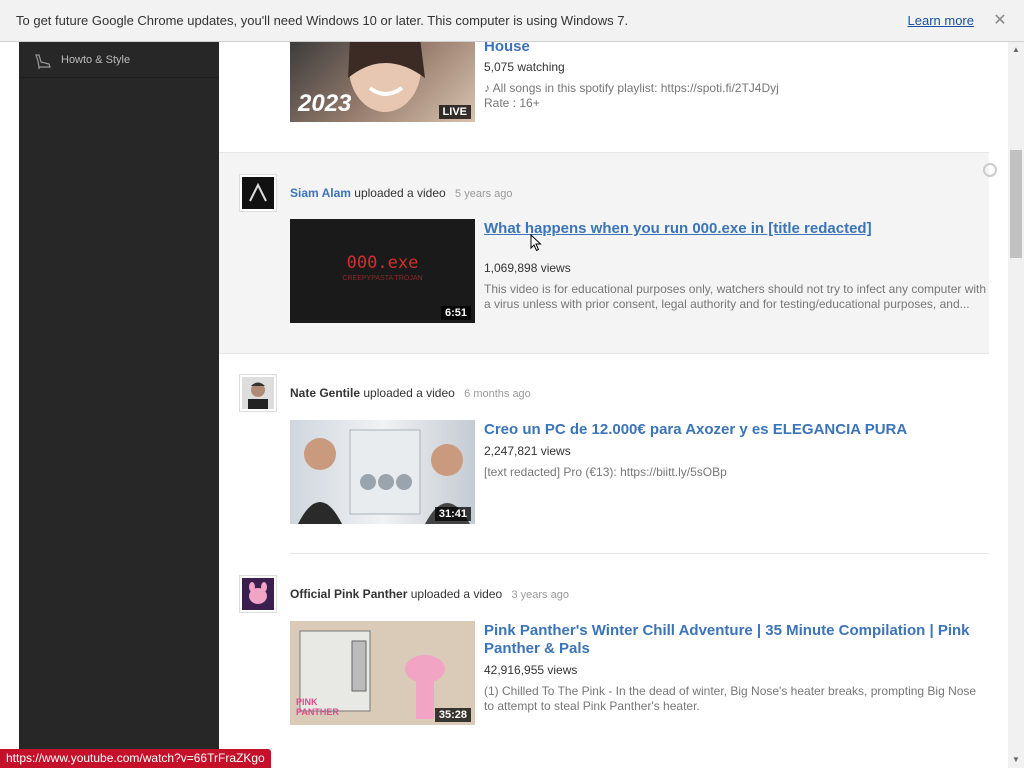  I want to click on spinner-icon, so click(990, 170).